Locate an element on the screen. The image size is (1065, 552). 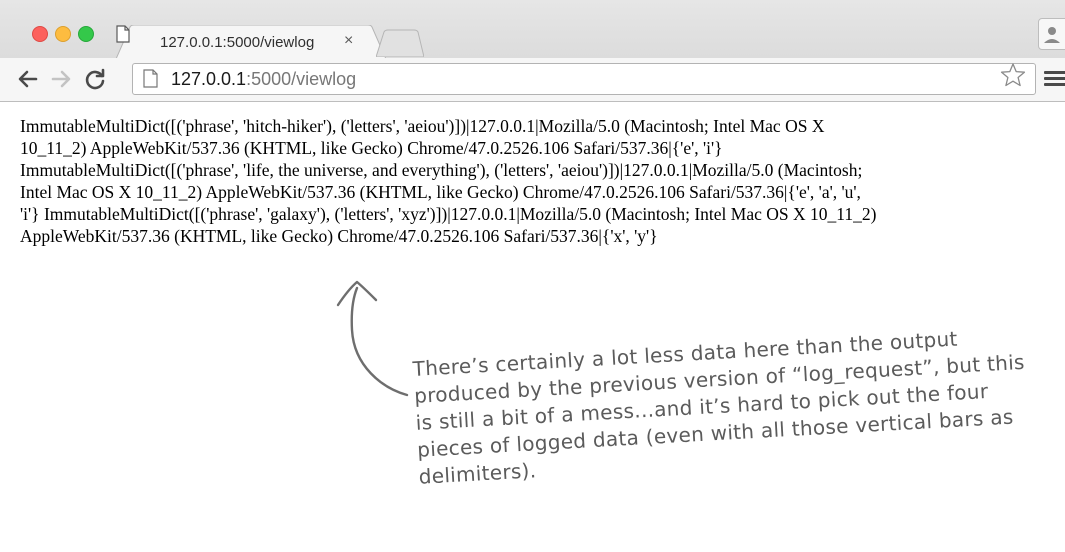
url-path: :5000/viewlog is located at coordinates (301, 79).